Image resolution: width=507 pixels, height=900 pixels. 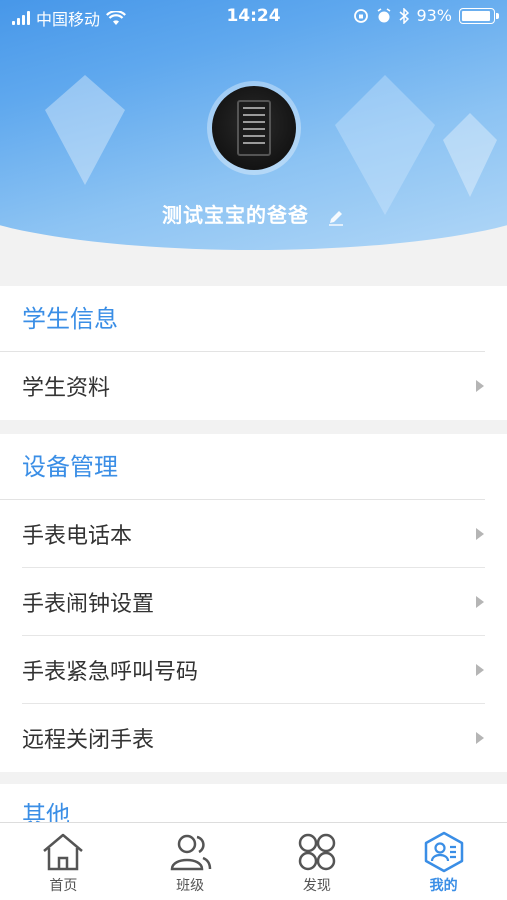 I want to click on list-item-label: 手表闹钟设置, so click(x=88, y=604).